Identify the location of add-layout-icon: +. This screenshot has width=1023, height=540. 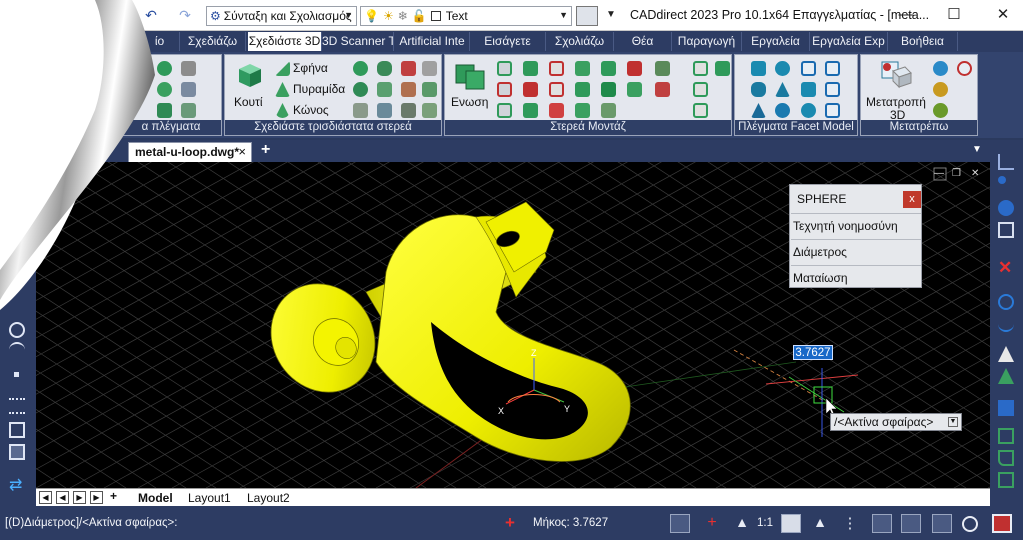
(113, 497).